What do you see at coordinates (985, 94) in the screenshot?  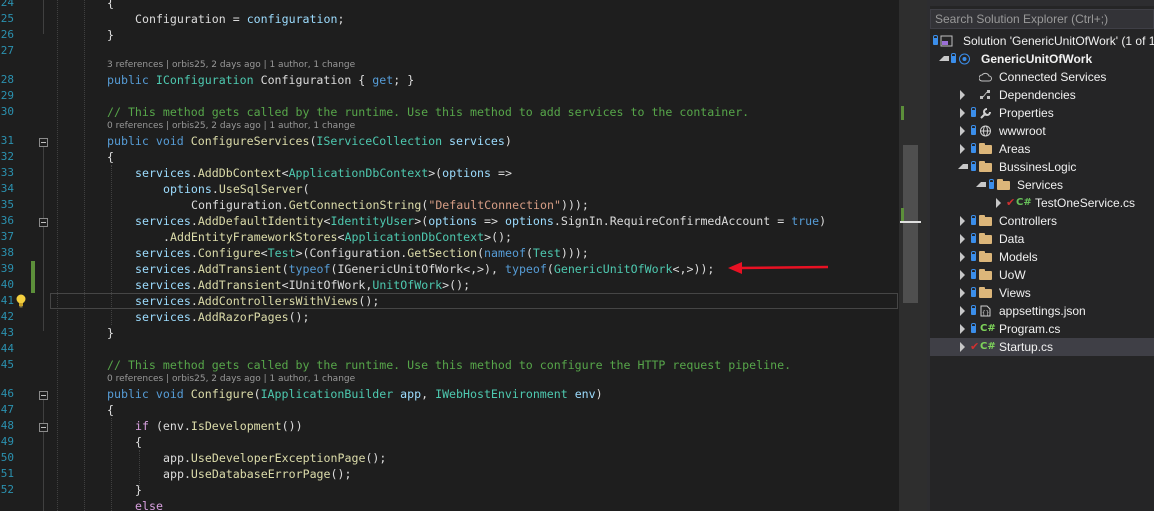 I see `dependencies-icon` at bounding box center [985, 94].